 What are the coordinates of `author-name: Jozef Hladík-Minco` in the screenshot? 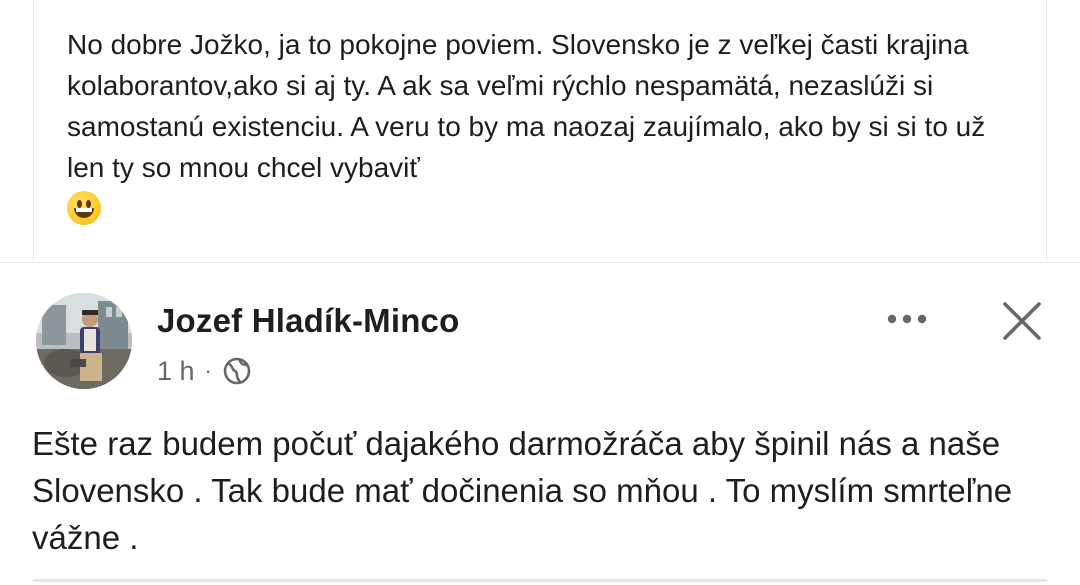 It's located at (308, 321).